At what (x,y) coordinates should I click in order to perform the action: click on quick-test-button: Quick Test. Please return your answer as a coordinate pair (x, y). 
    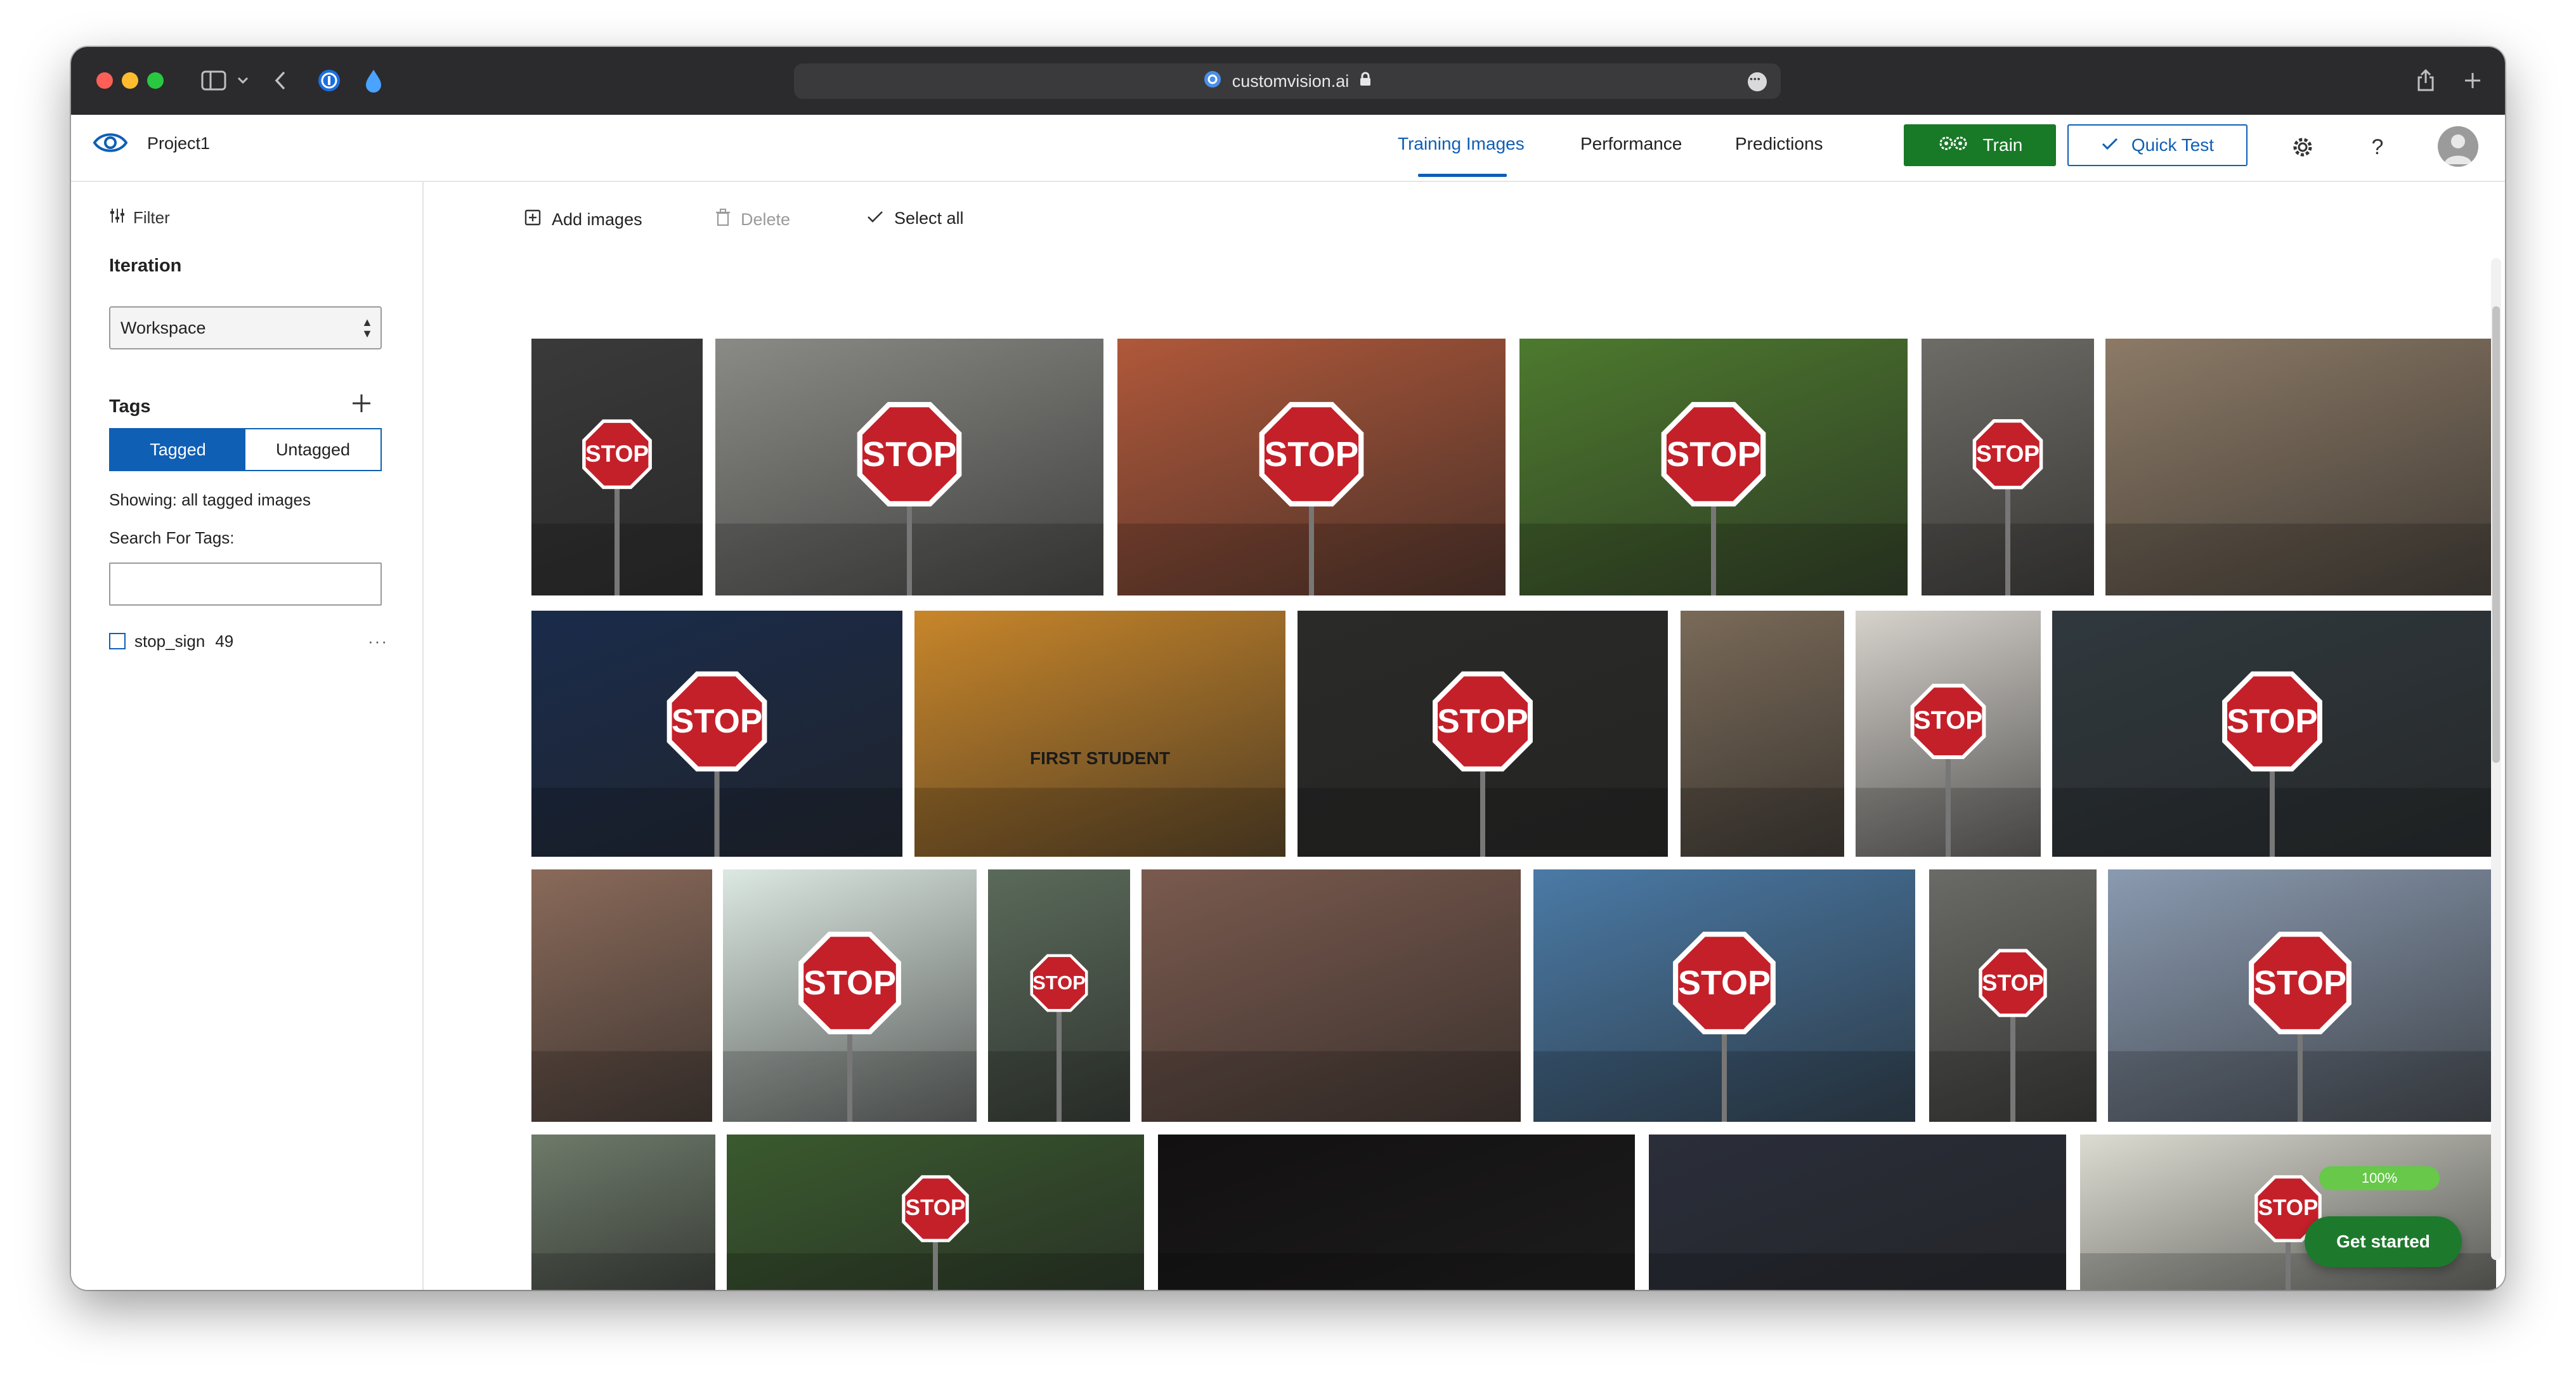
    Looking at the image, I should click on (2157, 145).